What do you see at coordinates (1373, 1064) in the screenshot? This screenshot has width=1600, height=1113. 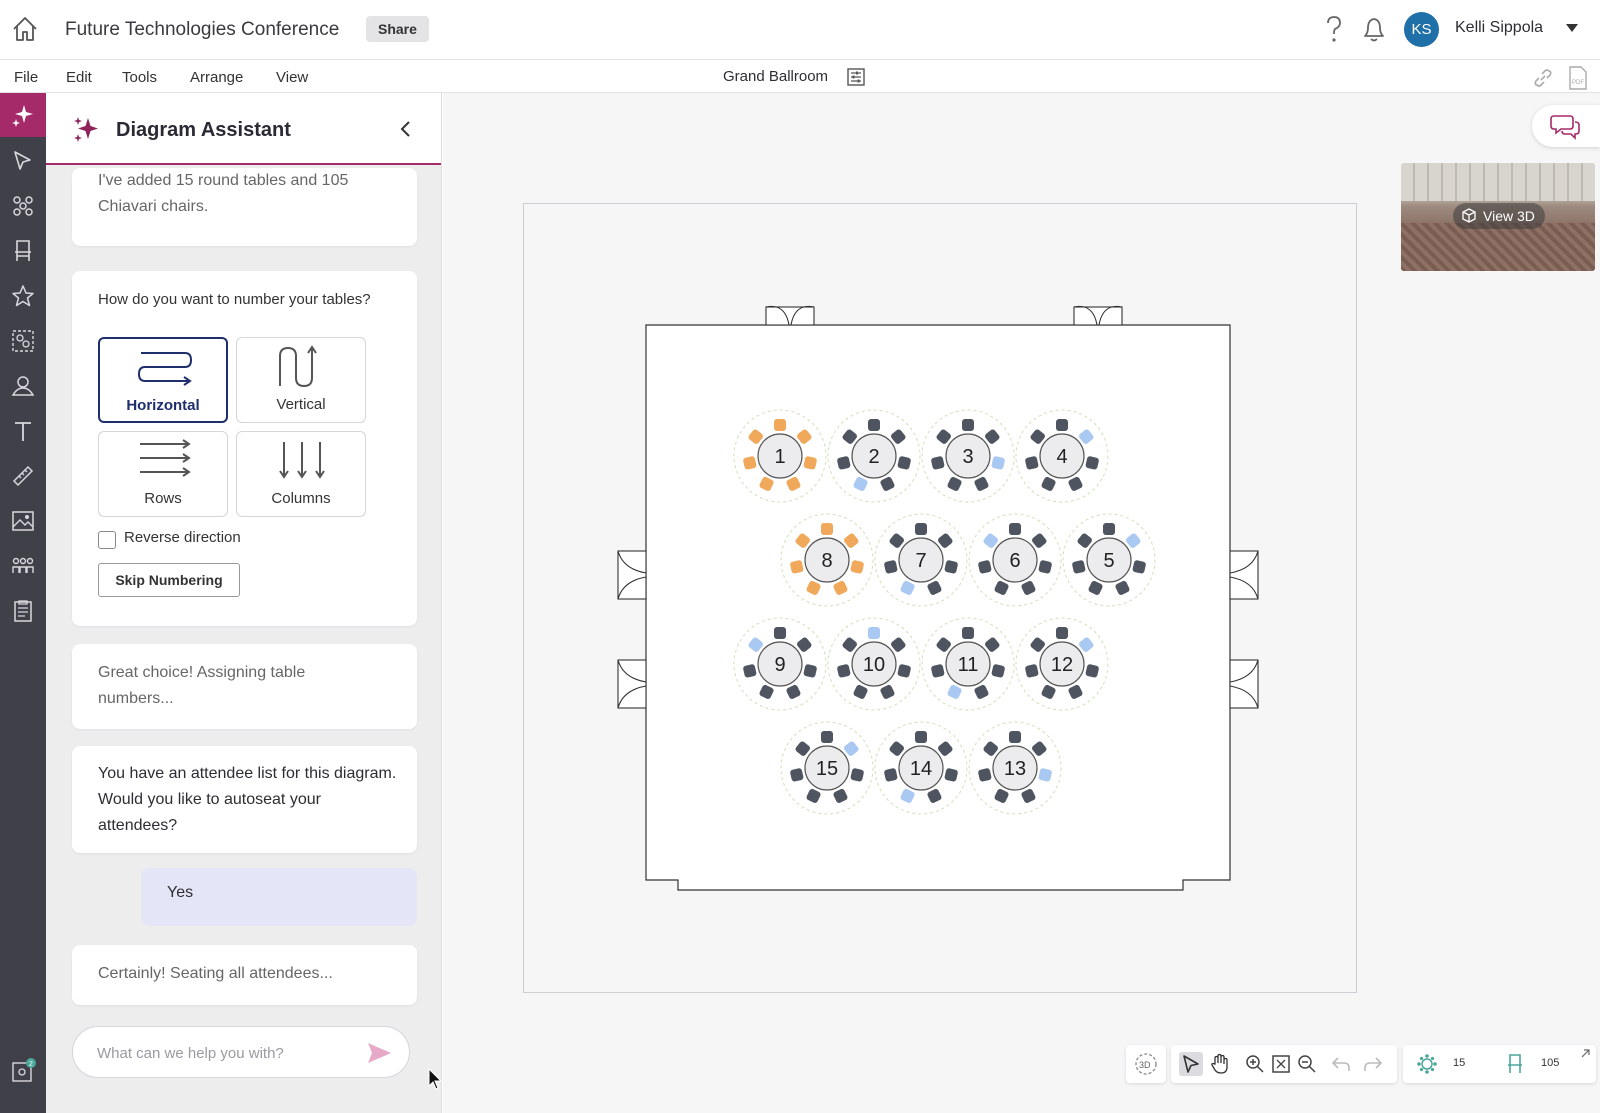 I see `redo-button` at bounding box center [1373, 1064].